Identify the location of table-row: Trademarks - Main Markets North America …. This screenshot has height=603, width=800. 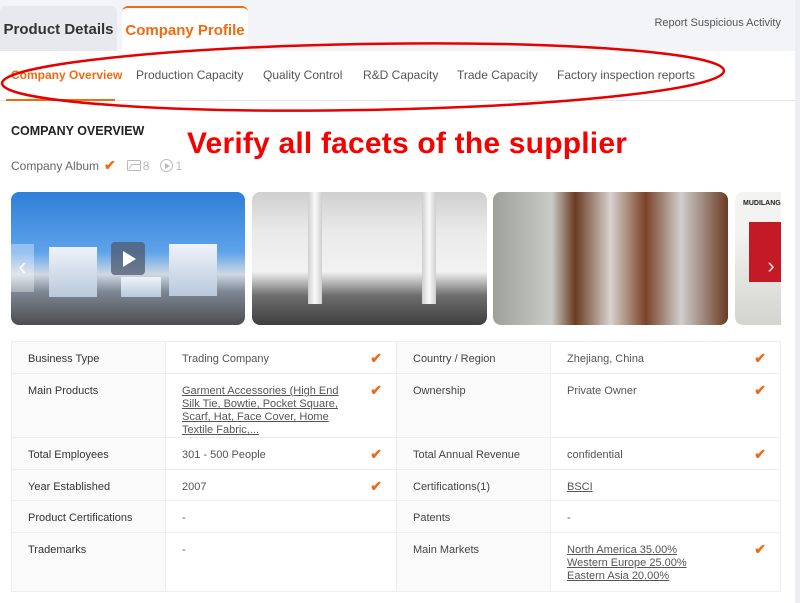
(396, 562).